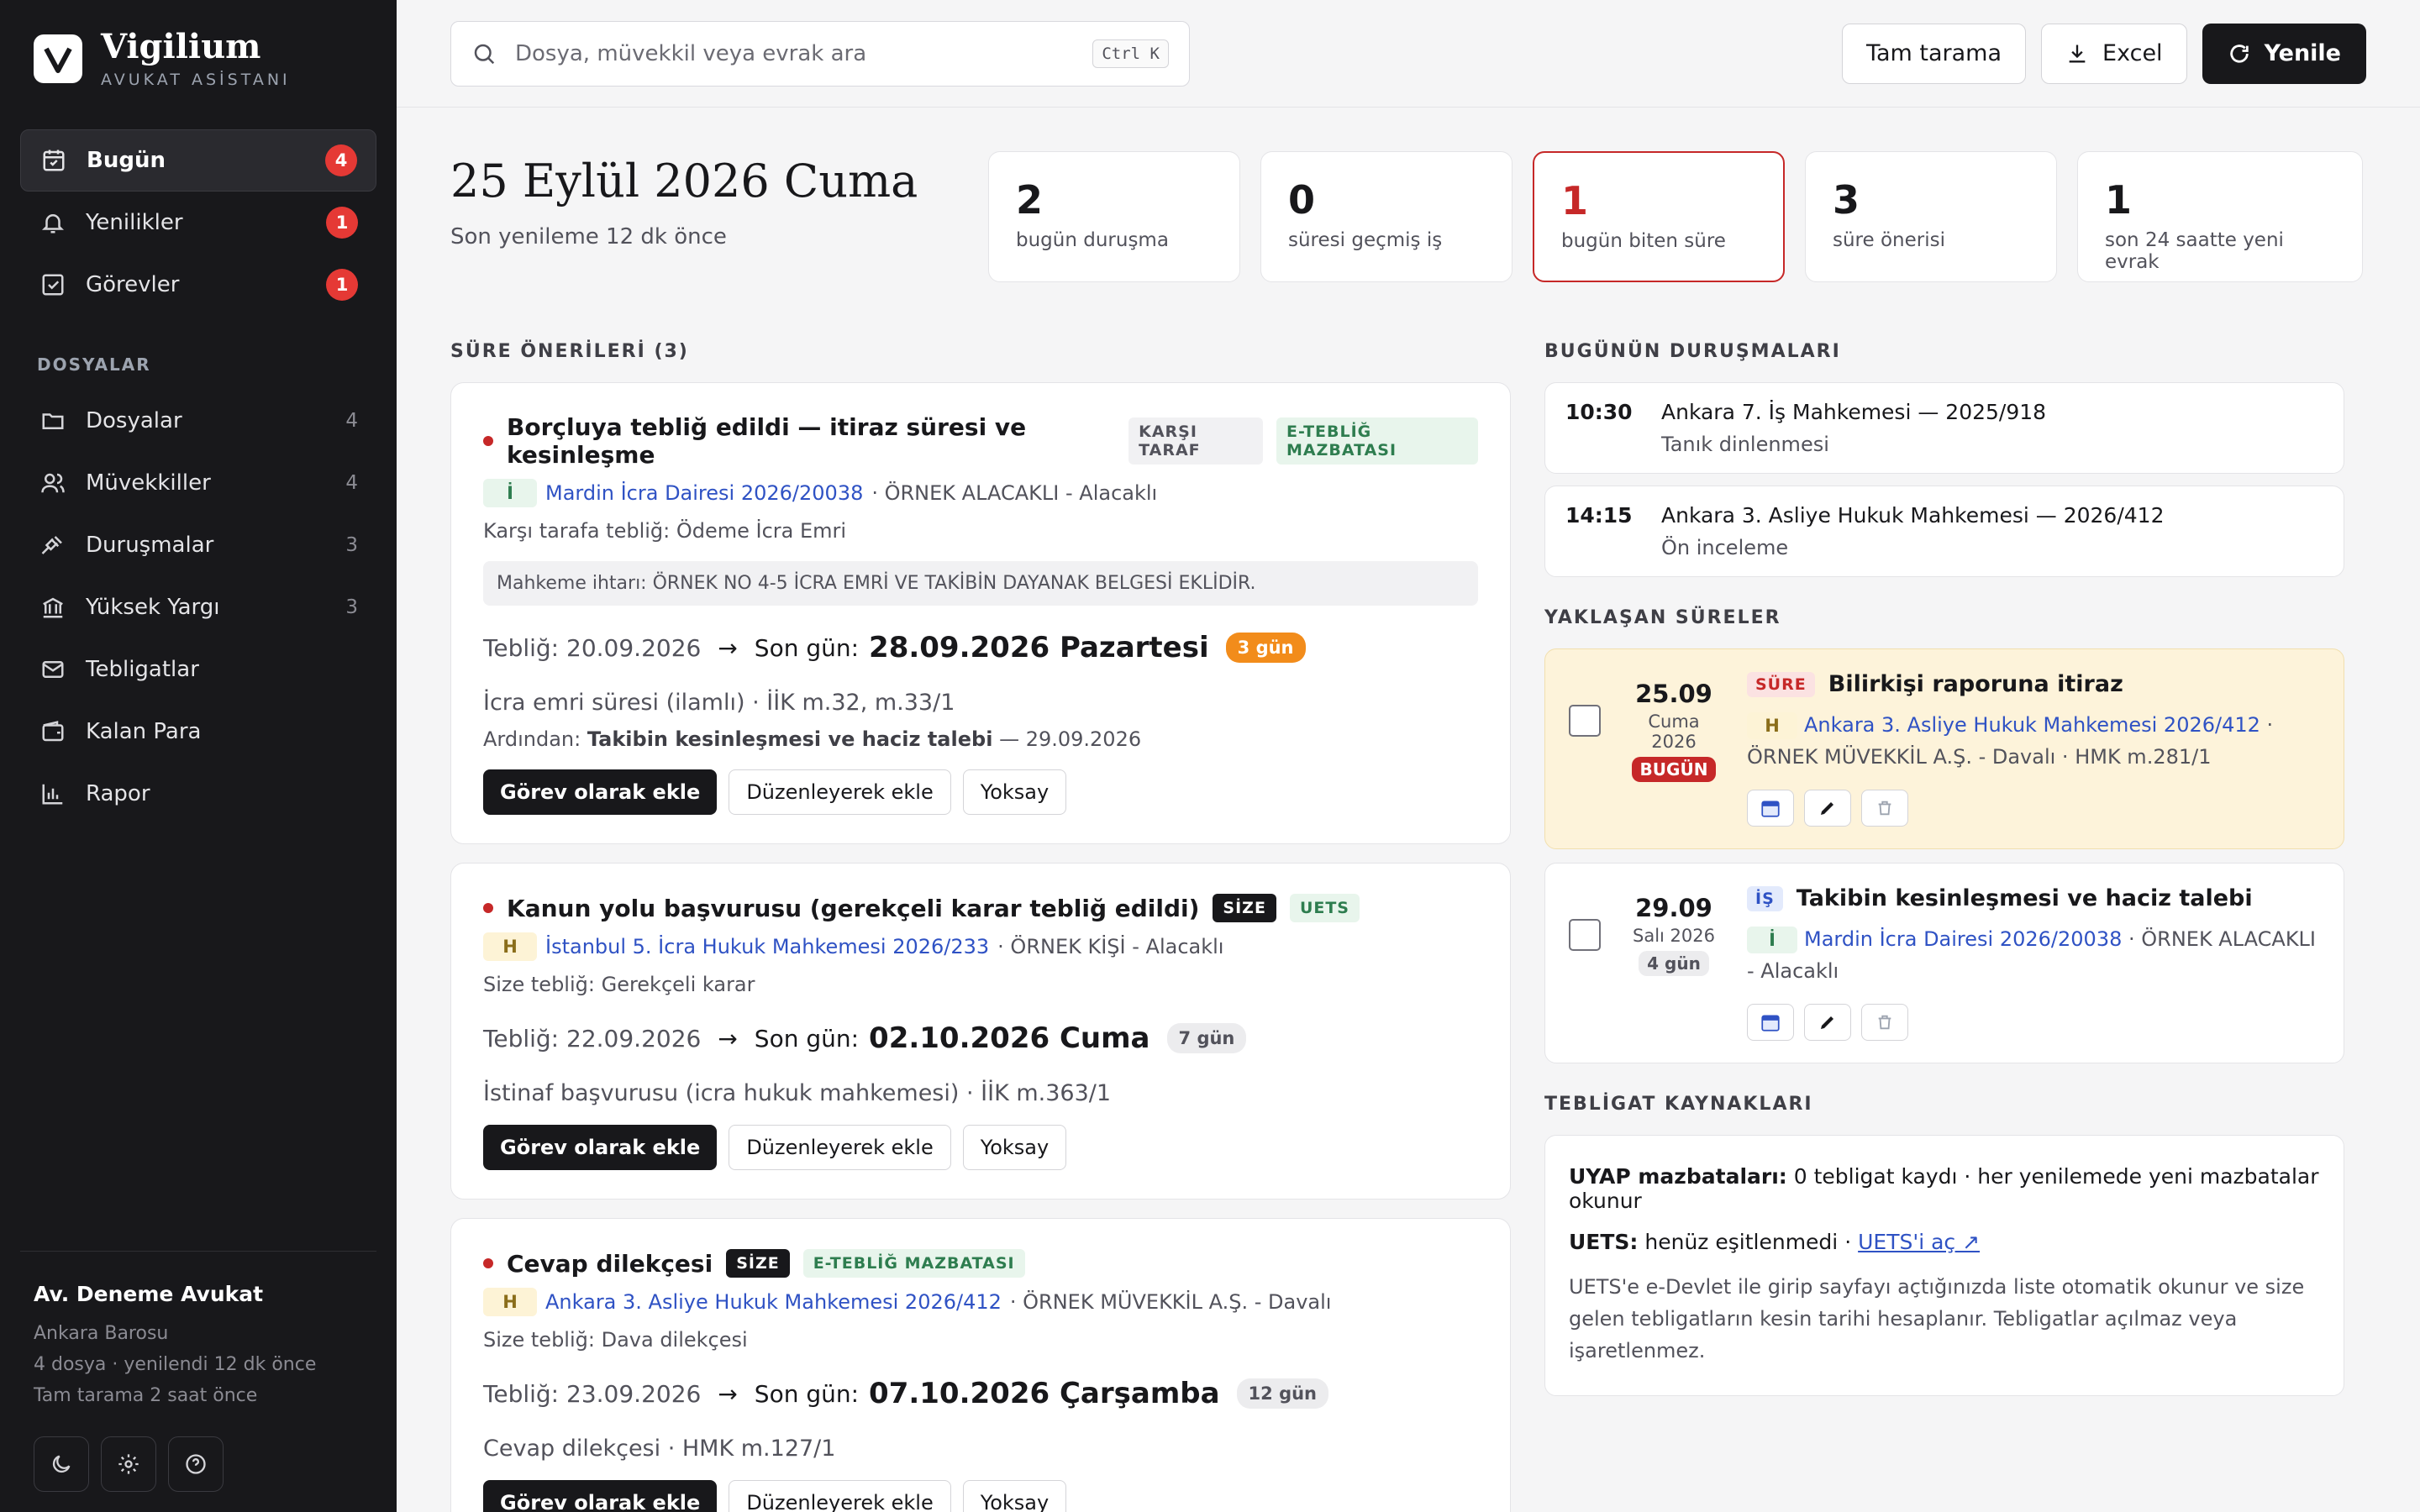  I want to click on tag-badge: KARŞI TARAF, so click(1195, 441).